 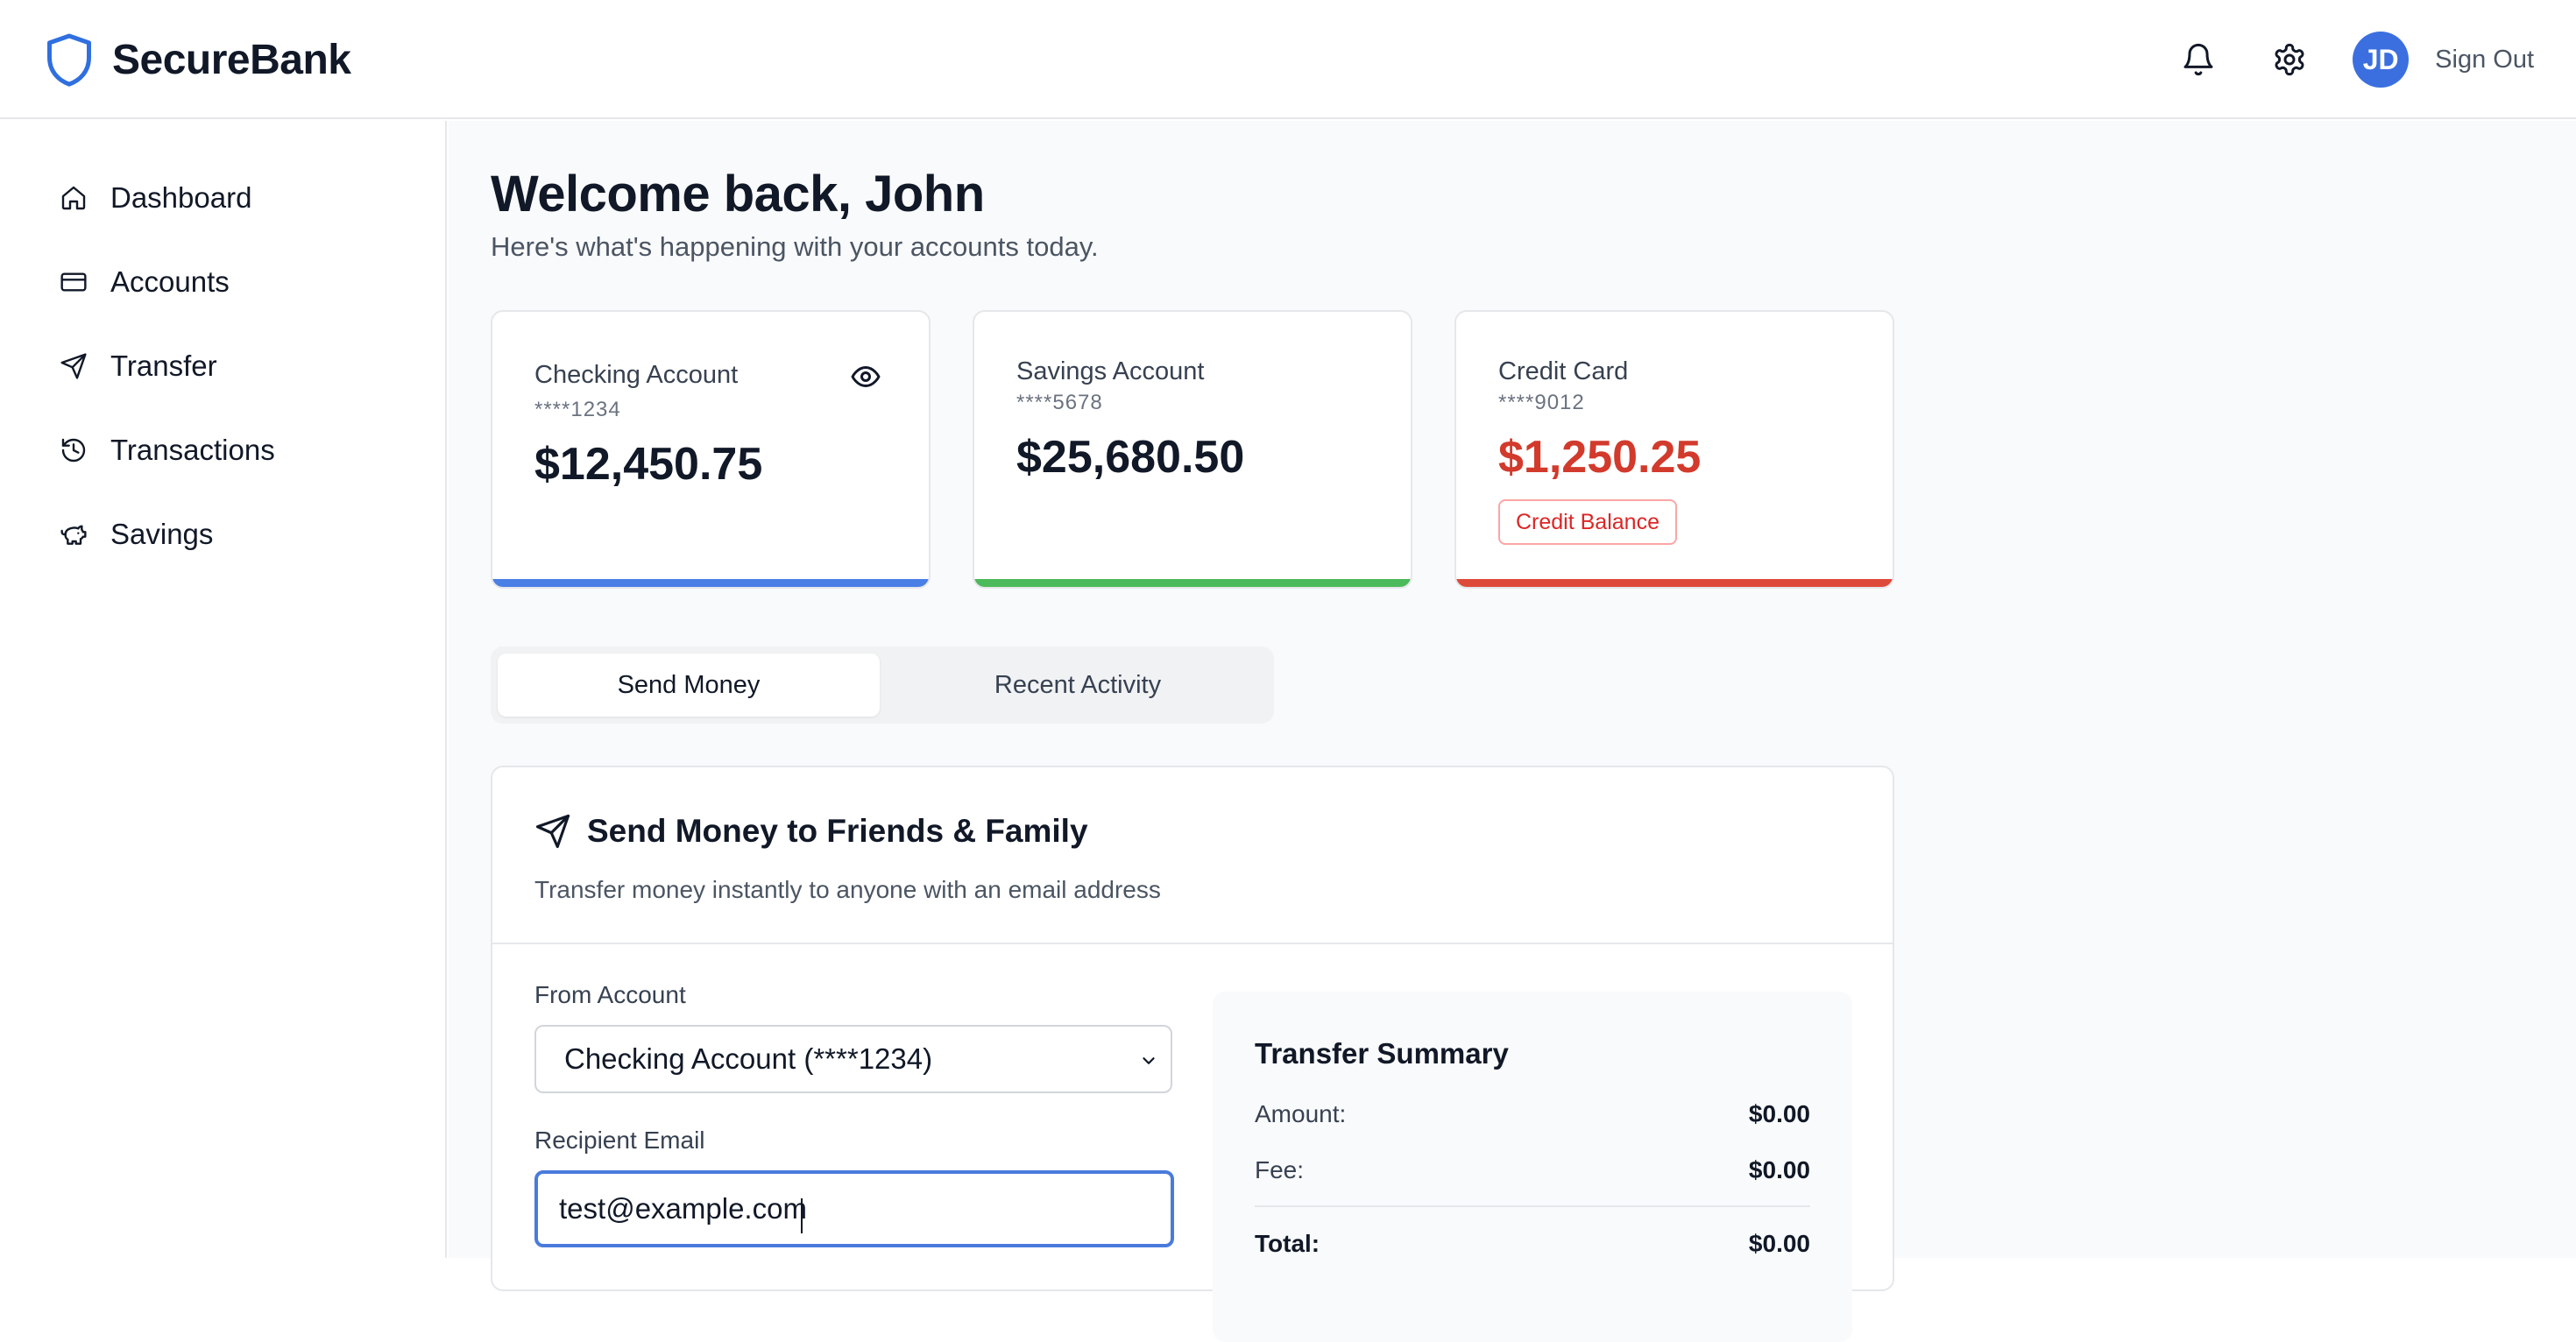 I want to click on sidebar-item-savings: Savings, so click(x=136, y=534).